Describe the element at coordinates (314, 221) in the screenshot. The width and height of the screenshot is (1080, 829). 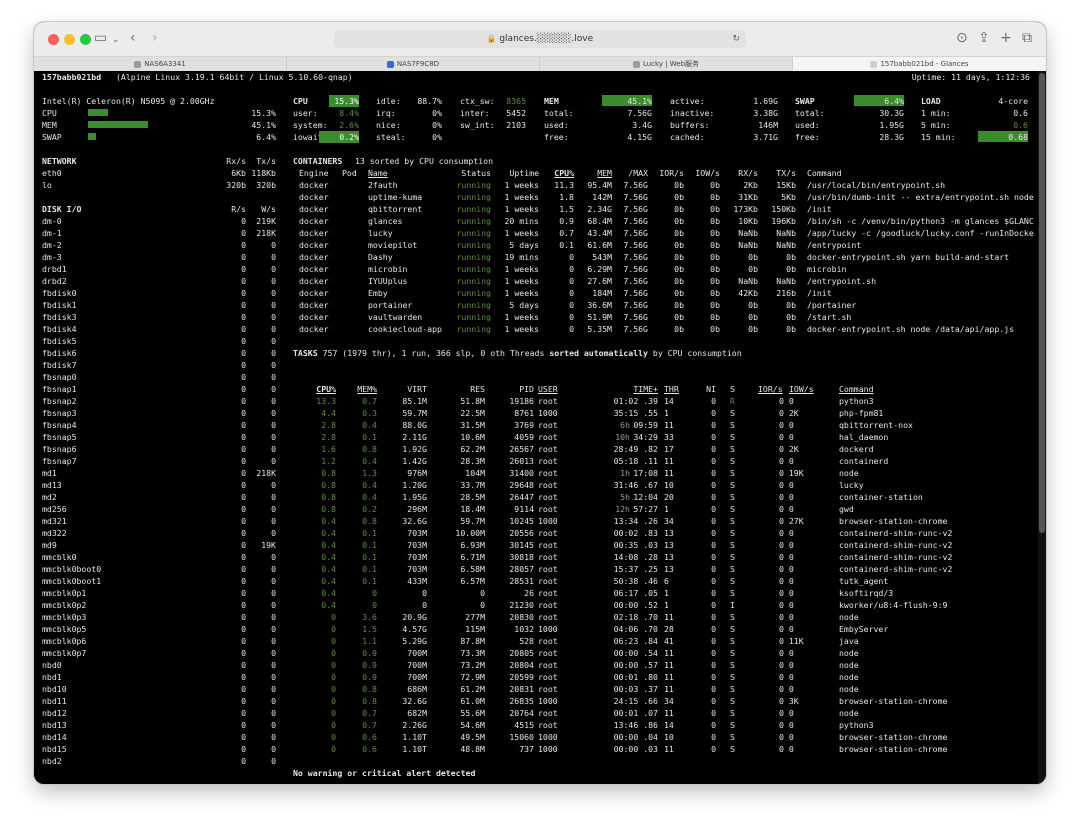
I see `container-cell: docker` at that location.